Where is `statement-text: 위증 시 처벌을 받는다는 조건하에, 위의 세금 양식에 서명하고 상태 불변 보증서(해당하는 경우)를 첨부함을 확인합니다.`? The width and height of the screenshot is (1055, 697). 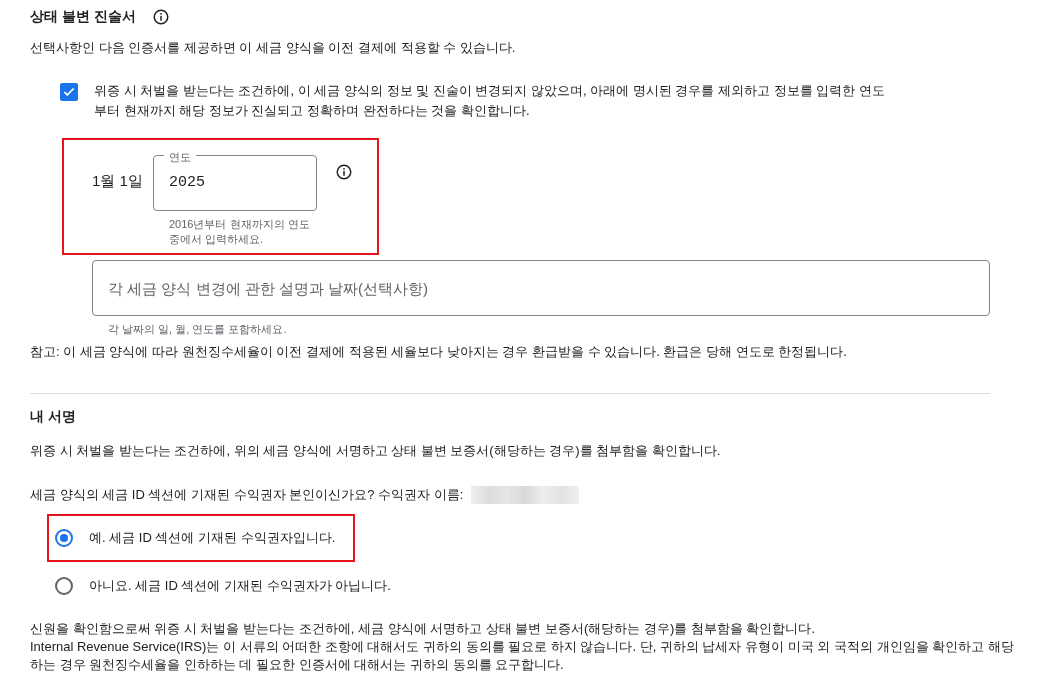
statement-text: 위증 시 처벌을 받는다는 조건하에, 위의 세금 양식에 서명하고 상태 불변 보증서(해당하는 경우)를 첨부함을 확인합니다. is located at coordinates (376, 451).